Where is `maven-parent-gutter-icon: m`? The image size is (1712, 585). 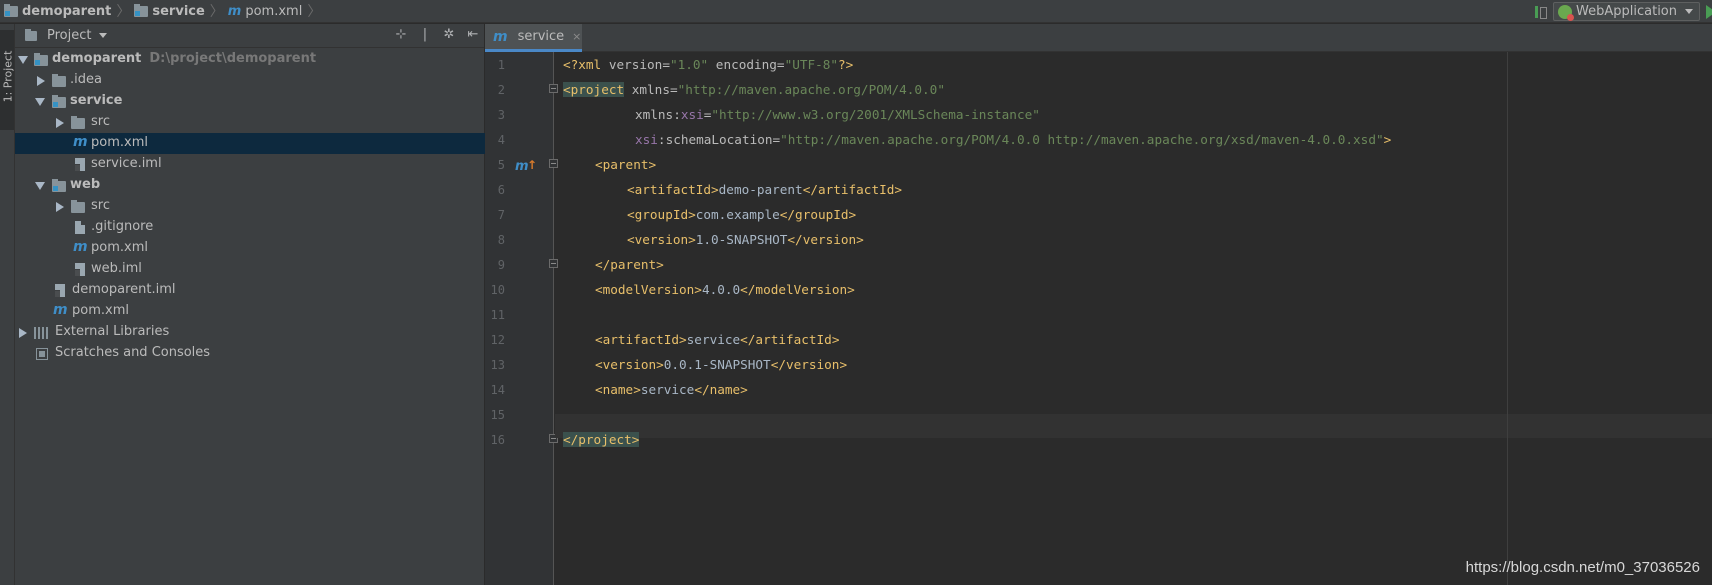 maven-parent-gutter-icon: m is located at coordinates (525, 166).